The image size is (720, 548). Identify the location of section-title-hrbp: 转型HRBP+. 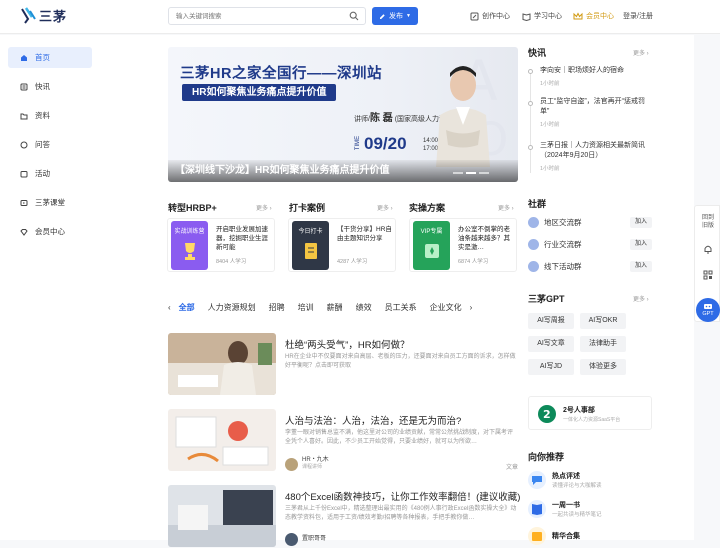
(192, 207).